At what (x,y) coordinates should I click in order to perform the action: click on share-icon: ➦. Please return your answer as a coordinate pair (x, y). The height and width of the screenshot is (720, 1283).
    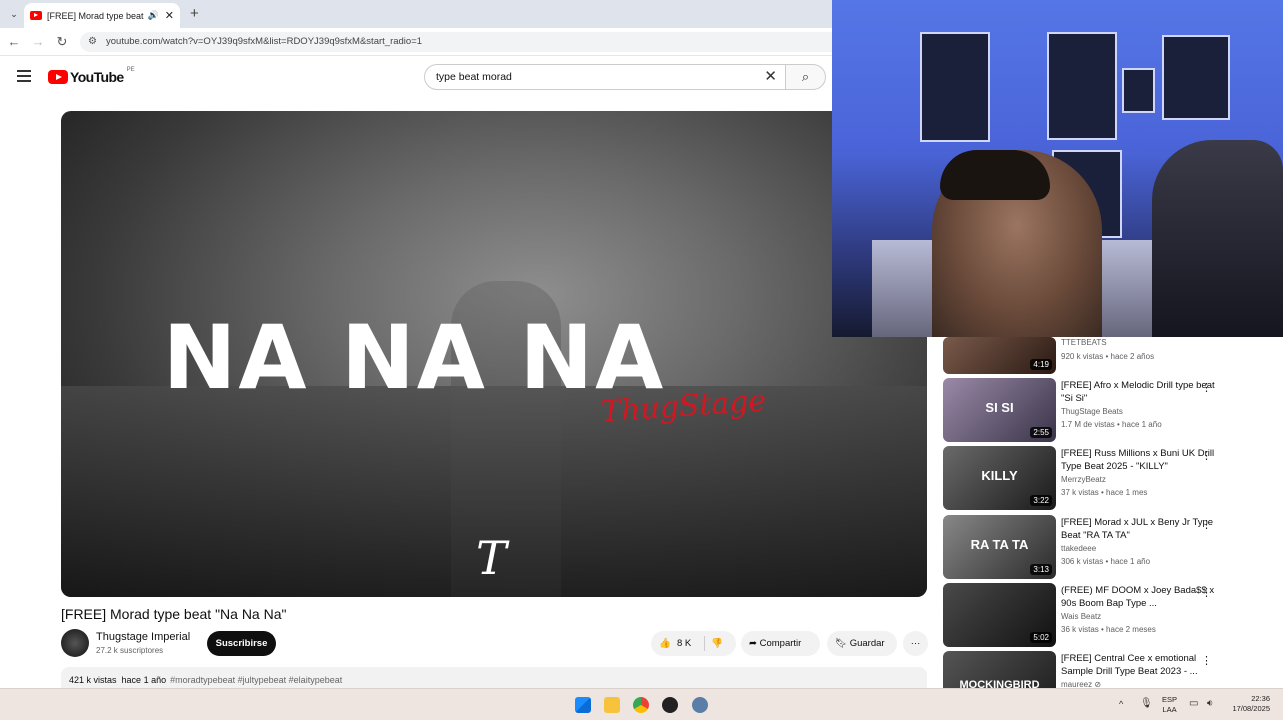
    Looking at the image, I should click on (754, 643).